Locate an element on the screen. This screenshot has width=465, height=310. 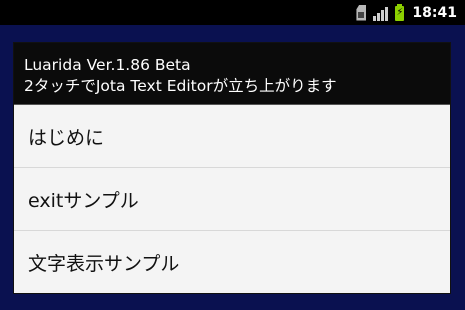
status-clock: 18:41 is located at coordinates (434, 12).